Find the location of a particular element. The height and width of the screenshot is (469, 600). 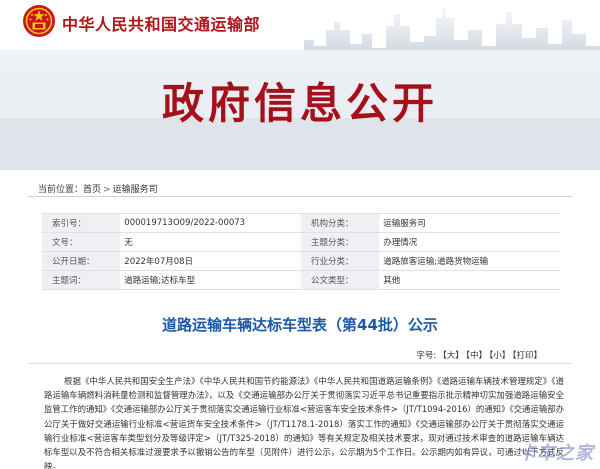

national-emblem-icon is located at coordinates (39, 21).